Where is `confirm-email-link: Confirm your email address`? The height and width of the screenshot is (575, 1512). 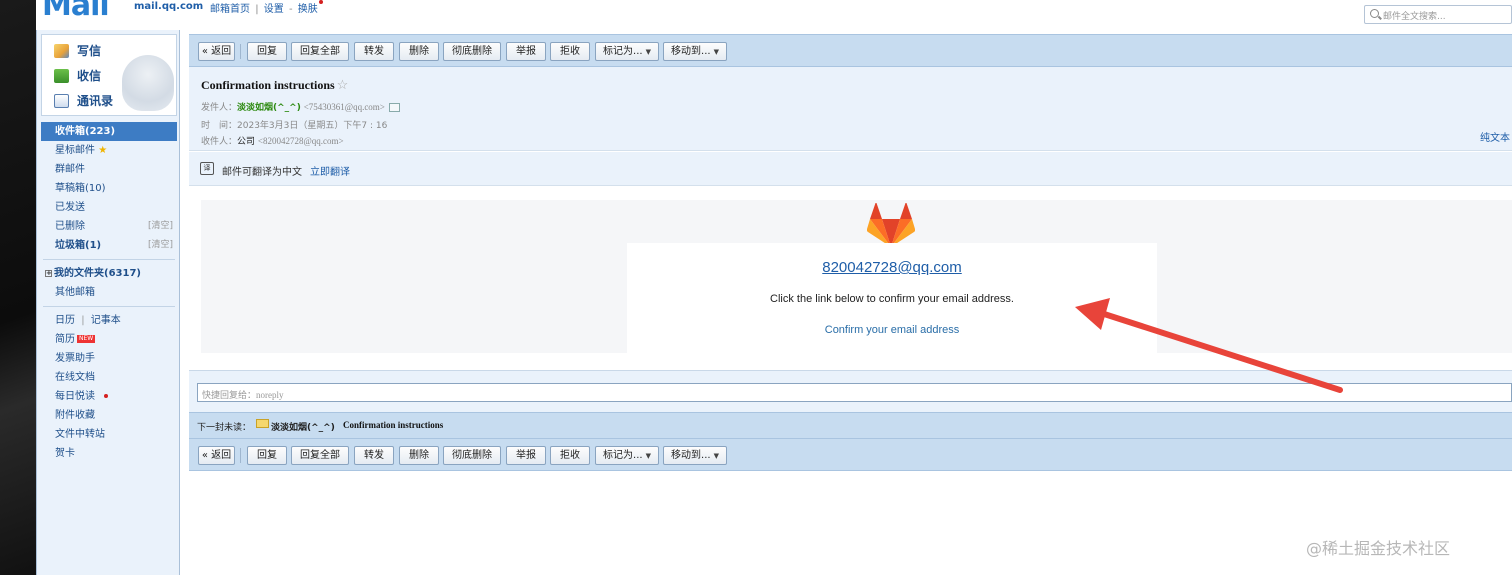
confirm-email-link: Confirm your email address is located at coordinates (892, 330).